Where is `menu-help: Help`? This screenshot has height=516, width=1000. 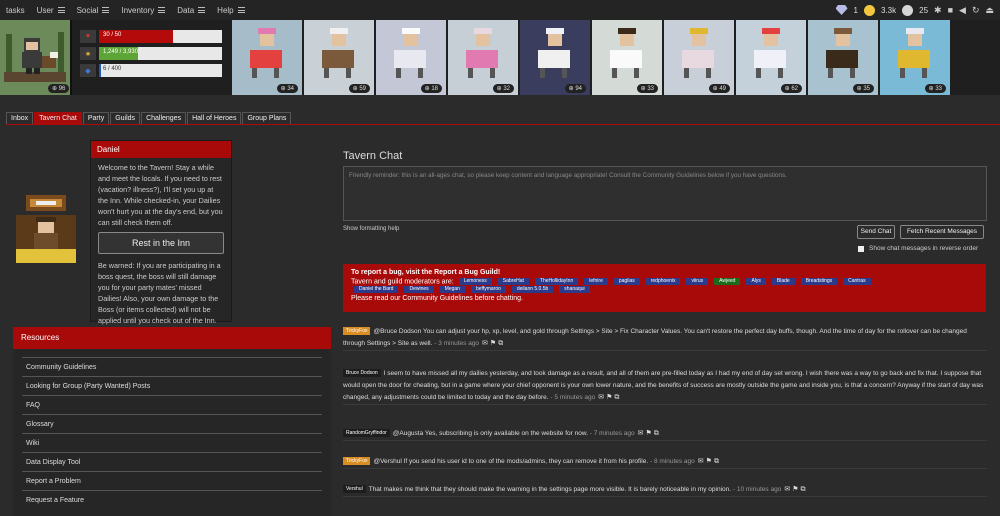
menu-help: Help is located at coordinates (230, 10).